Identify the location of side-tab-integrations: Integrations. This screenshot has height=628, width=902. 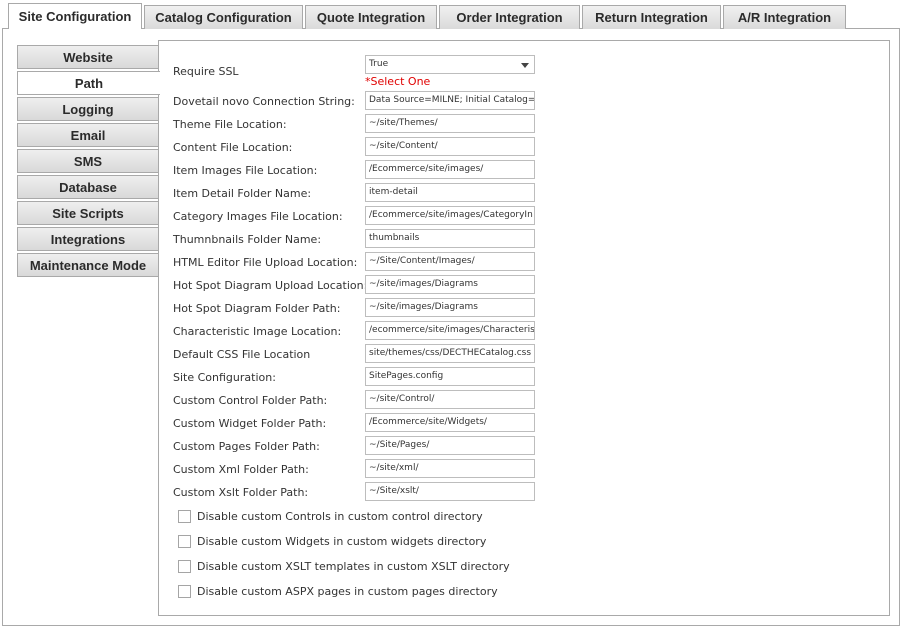
(88, 239).